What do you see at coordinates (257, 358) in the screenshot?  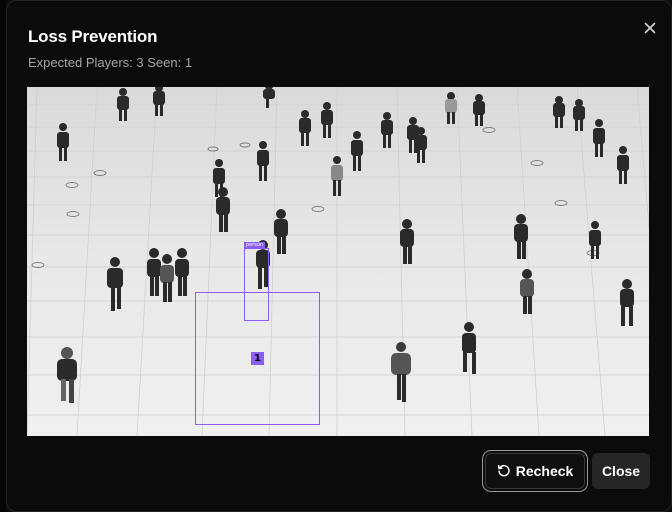 I see `zone-tag: 1` at bounding box center [257, 358].